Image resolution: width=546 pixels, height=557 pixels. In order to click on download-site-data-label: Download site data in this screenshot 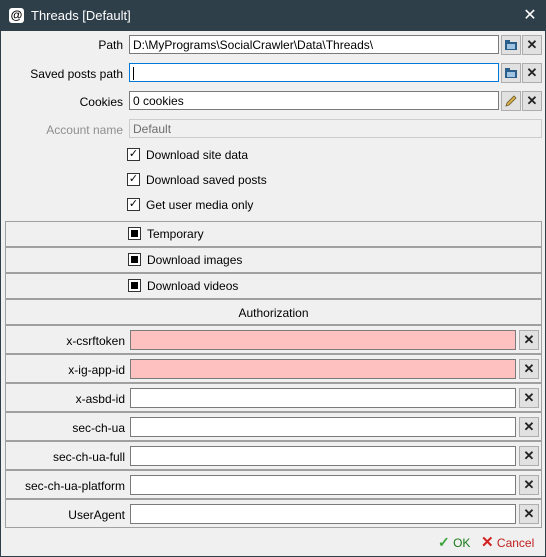, I will do `click(197, 155)`.